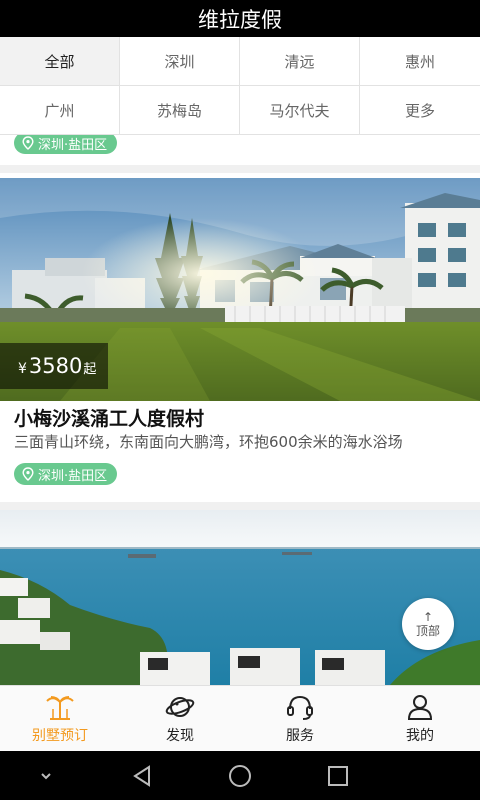 The height and width of the screenshot is (800, 480). Describe the element at coordinates (420, 61) in the screenshot. I see `filter-huizhou: 惠州` at that location.